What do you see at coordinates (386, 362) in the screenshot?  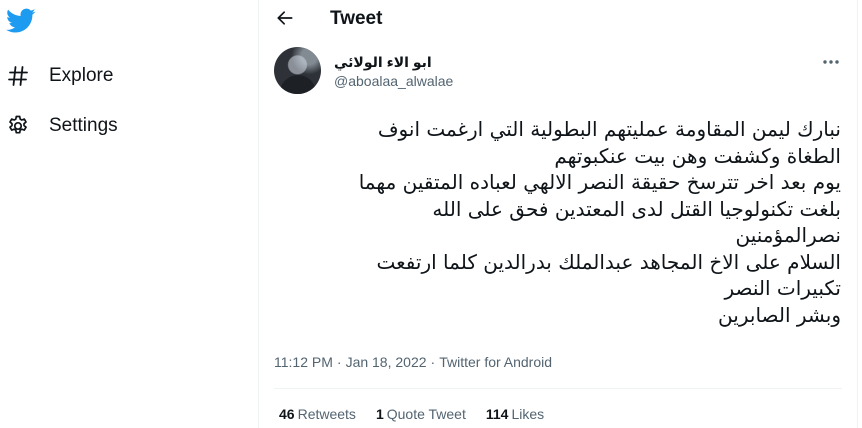 I see `tweet-date: Jan 18, 2022` at bounding box center [386, 362].